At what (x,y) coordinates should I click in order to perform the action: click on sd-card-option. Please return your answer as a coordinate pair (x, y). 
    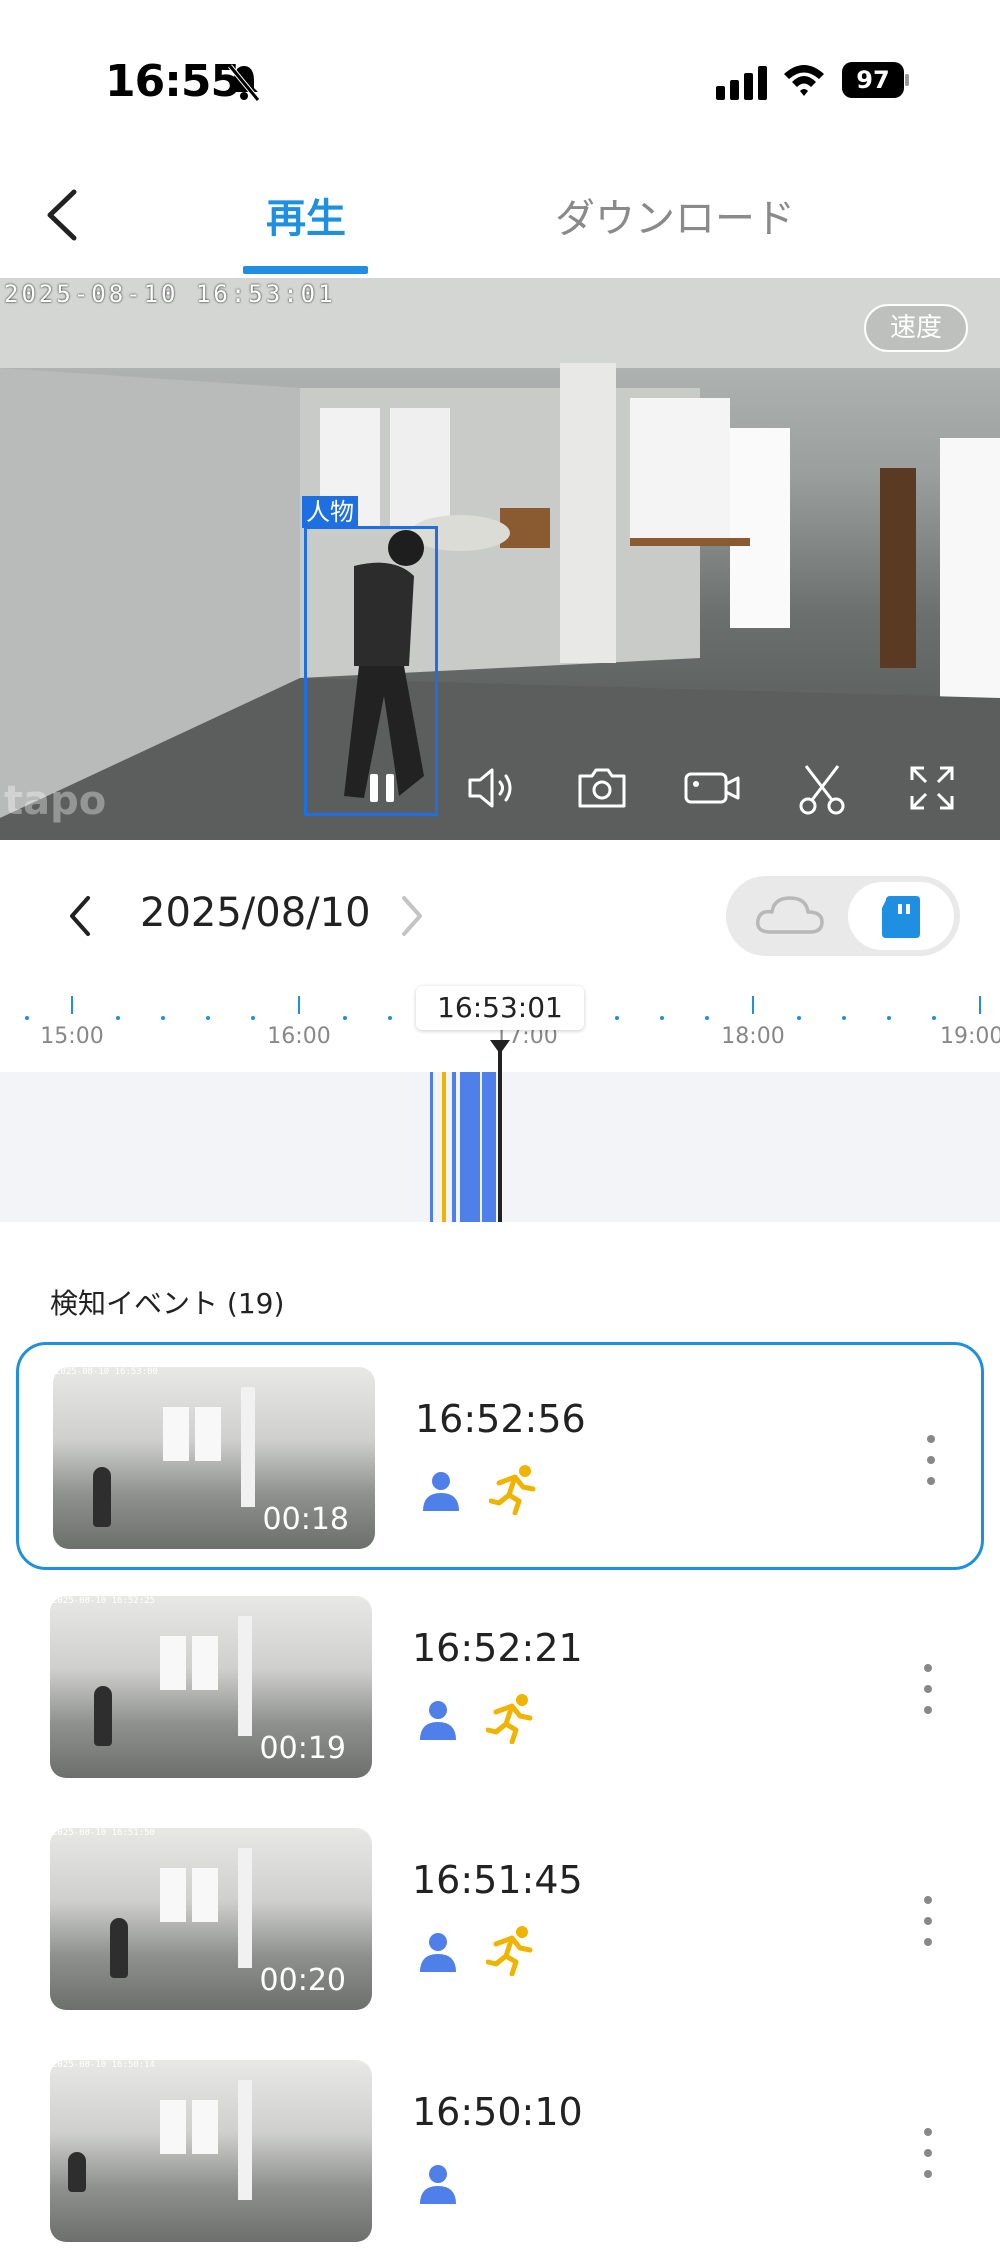
    Looking at the image, I should click on (901, 916).